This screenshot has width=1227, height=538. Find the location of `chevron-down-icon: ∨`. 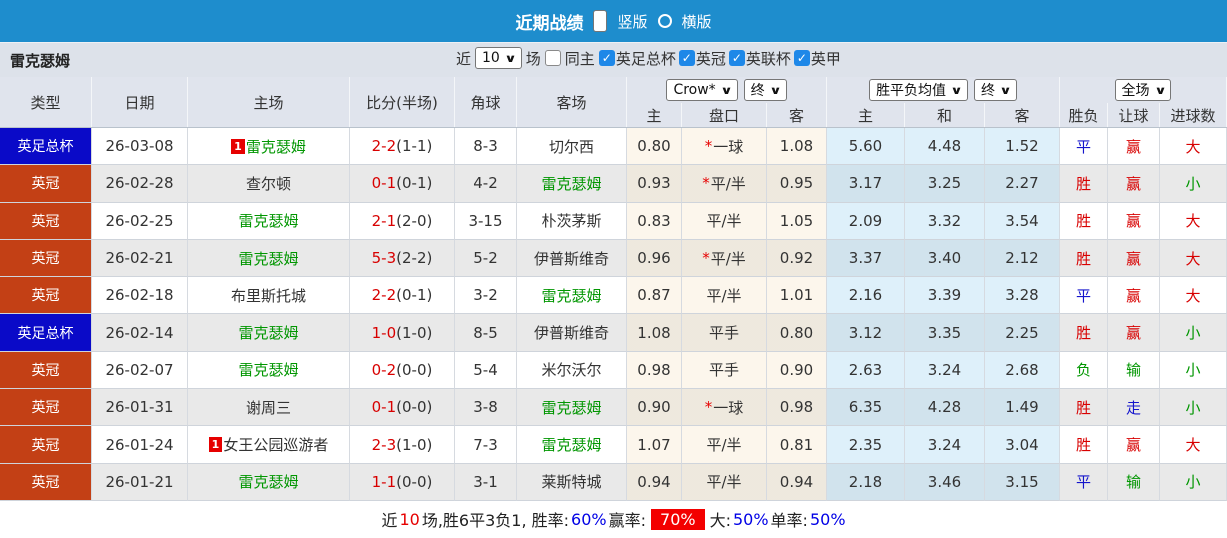

chevron-down-icon: ∨ is located at coordinates (1160, 90).